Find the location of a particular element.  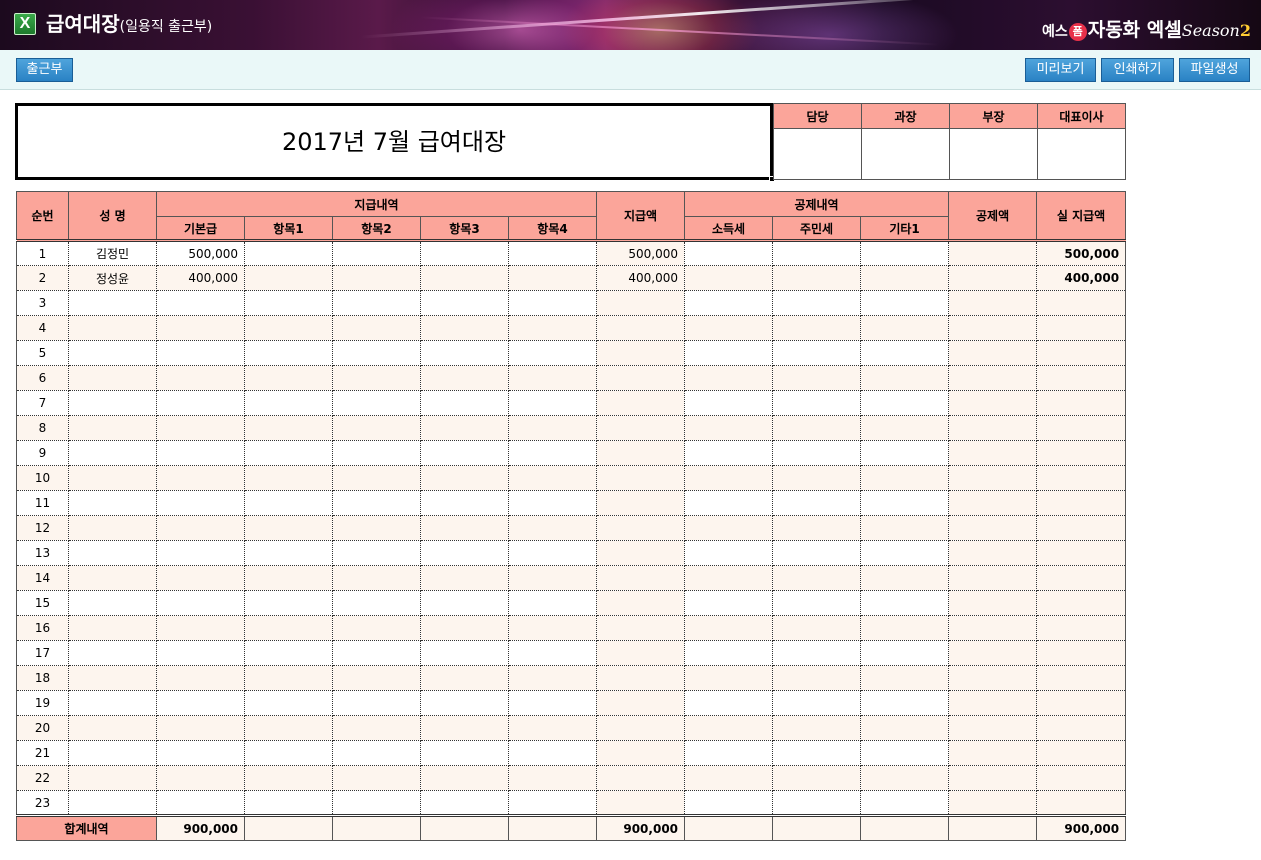

cell-no: 12 is located at coordinates (42, 528).